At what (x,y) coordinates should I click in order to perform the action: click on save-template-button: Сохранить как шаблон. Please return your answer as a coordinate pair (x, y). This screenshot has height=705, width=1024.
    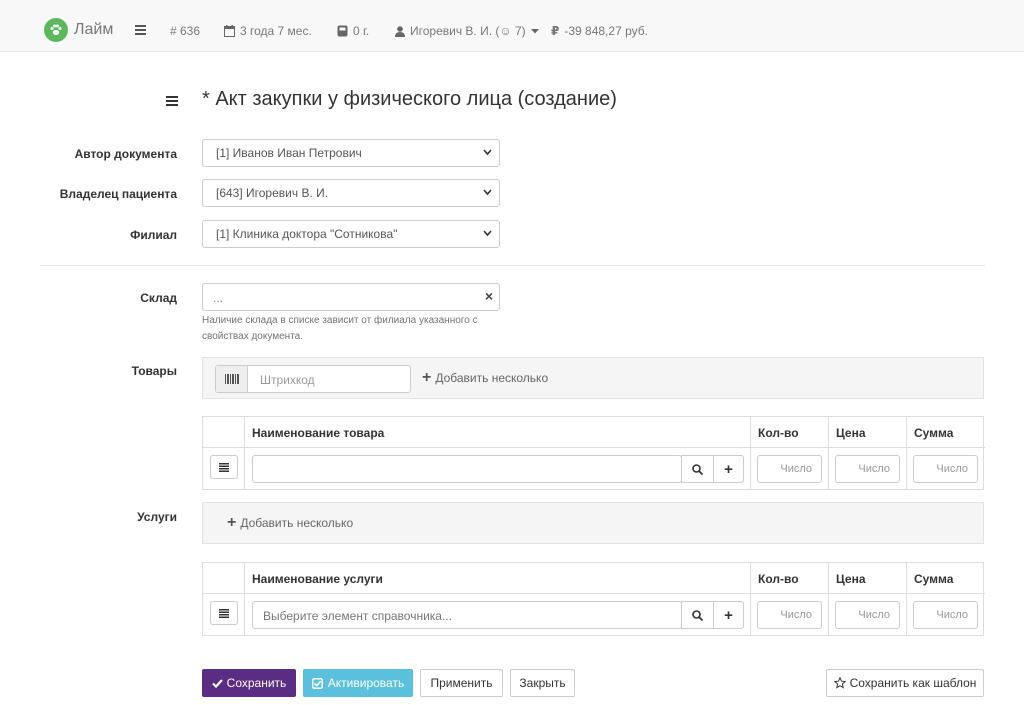
    Looking at the image, I should click on (905, 683).